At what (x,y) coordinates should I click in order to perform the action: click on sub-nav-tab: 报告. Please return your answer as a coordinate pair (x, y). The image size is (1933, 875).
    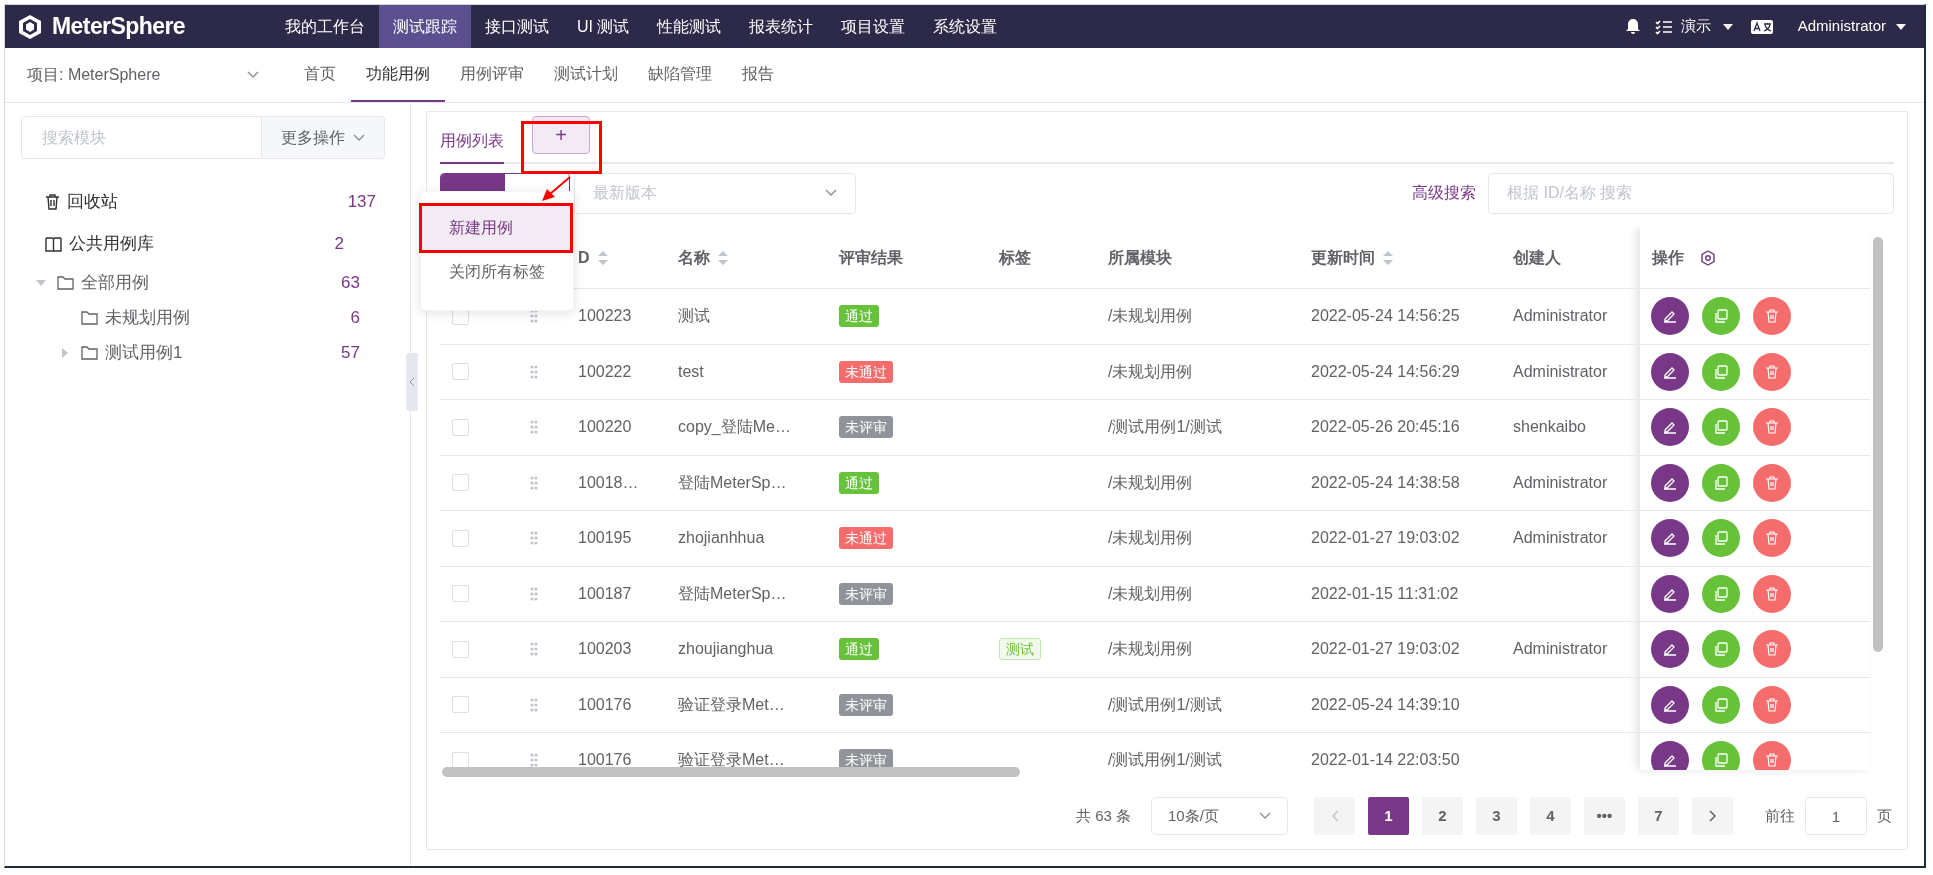
    Looking at the image, I should click on (758, 75).